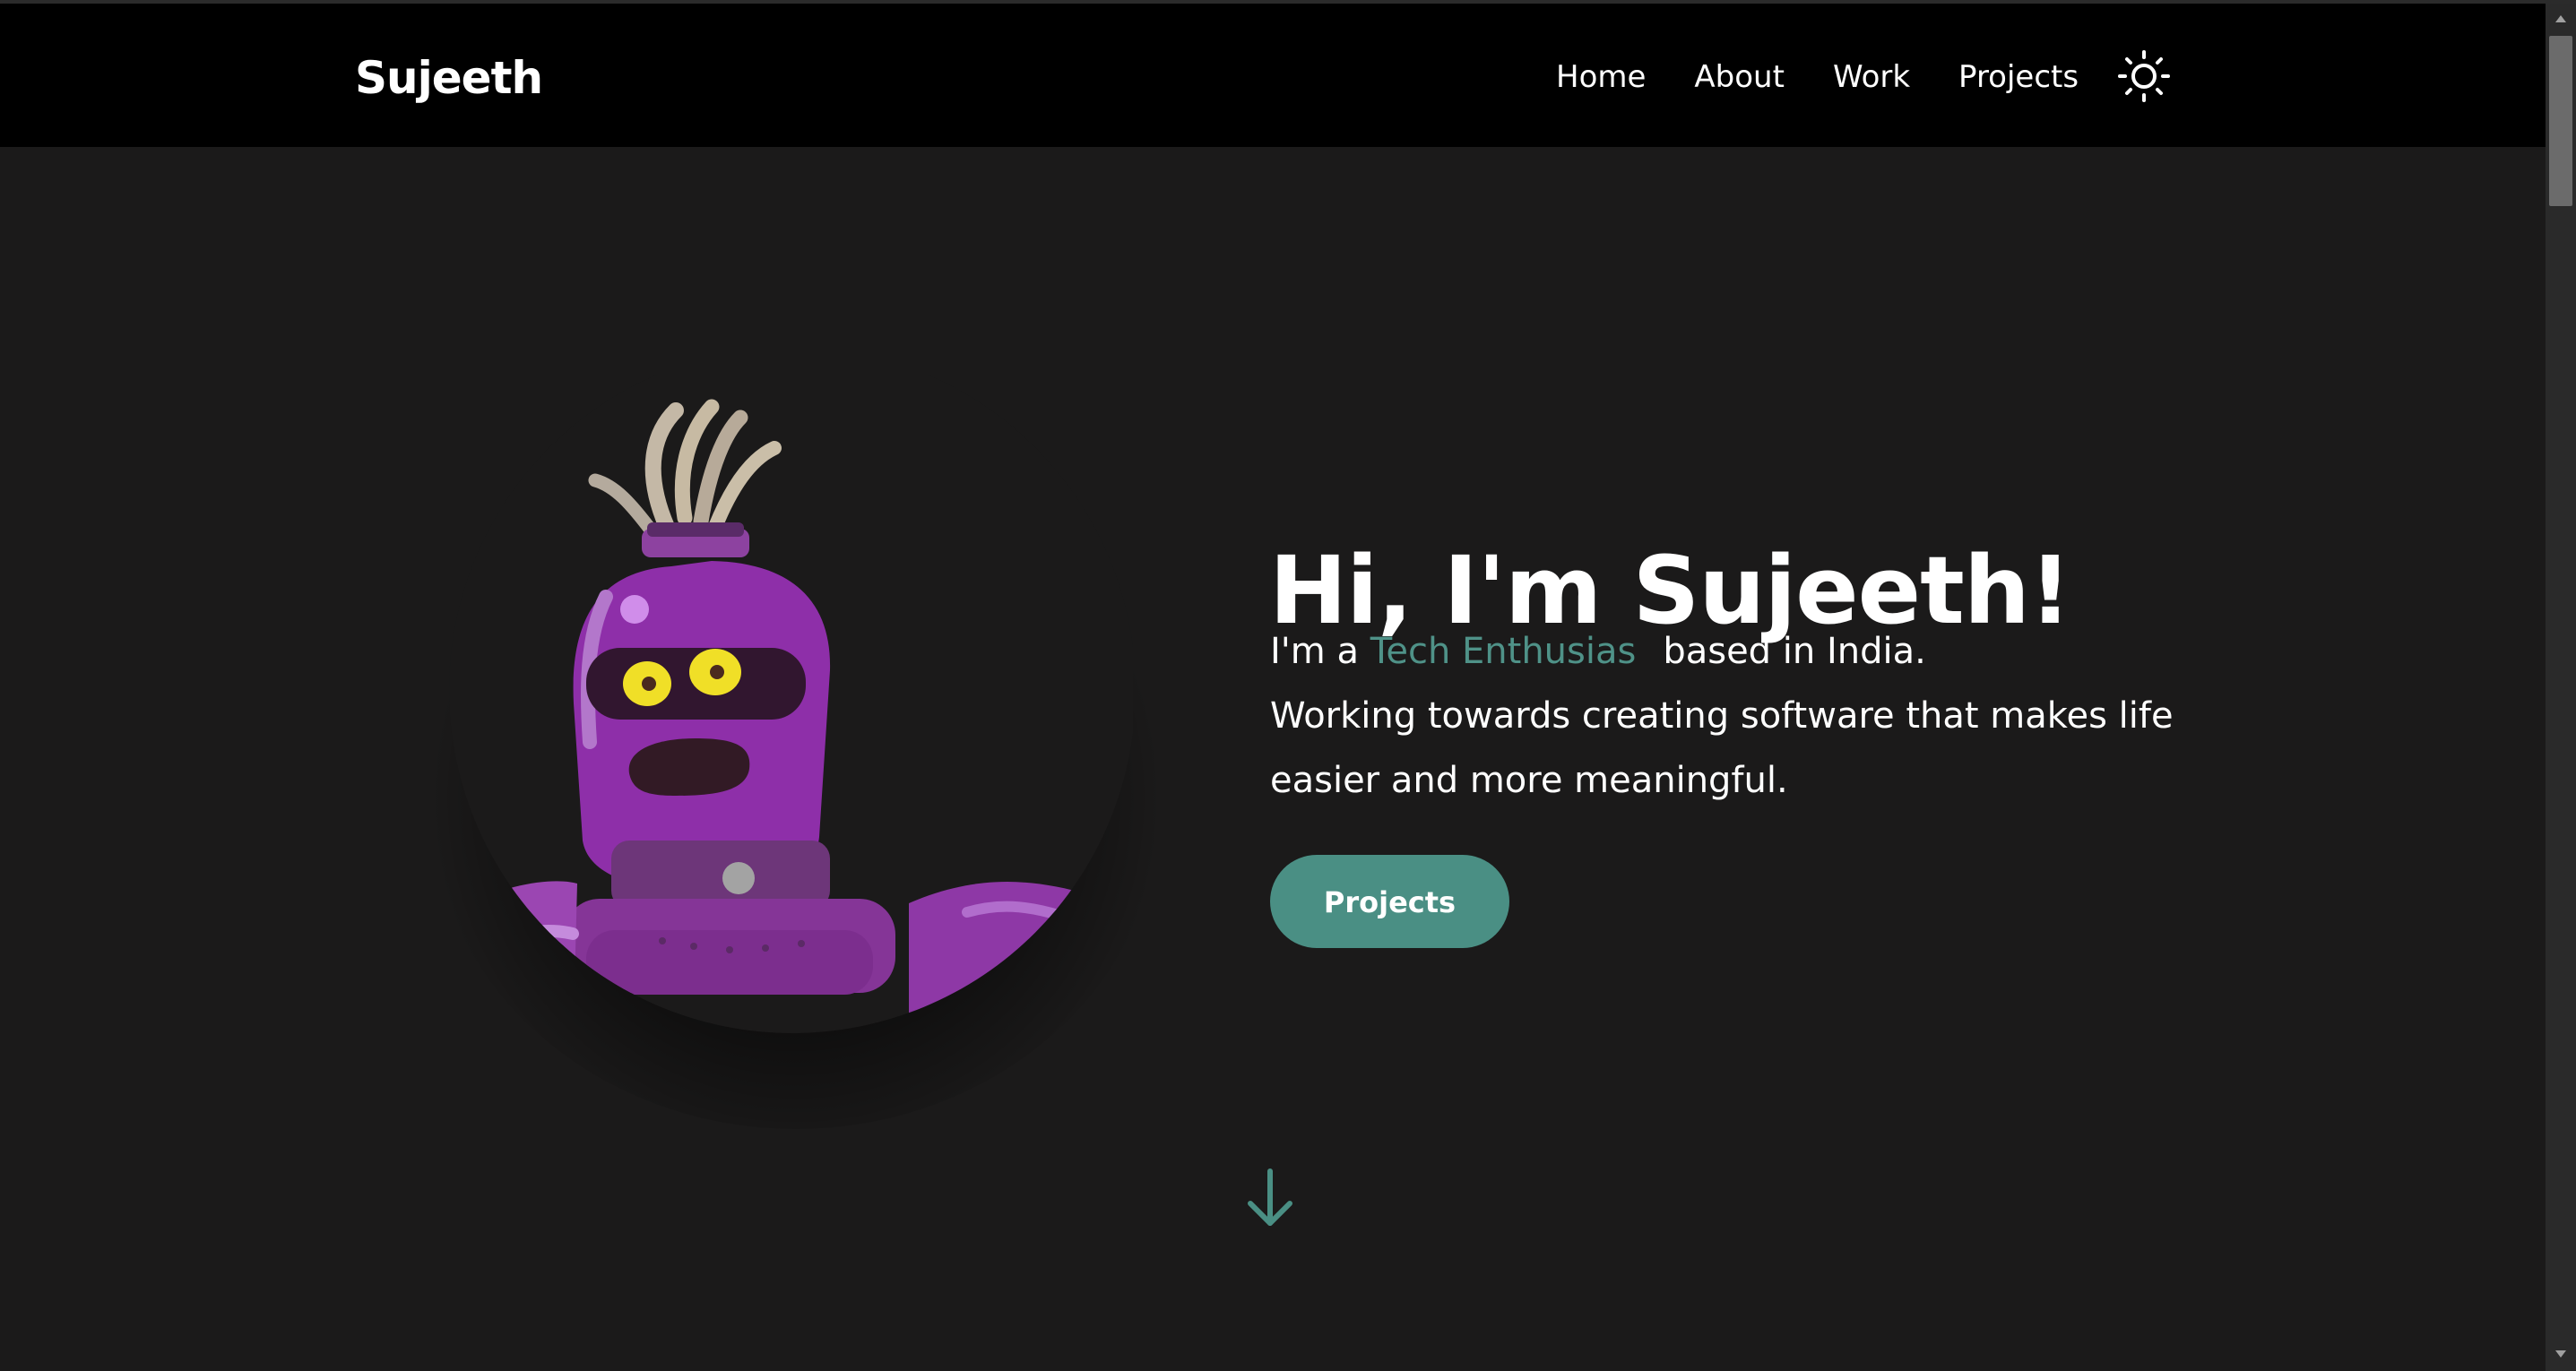 The height and width of the screenshot is (1371, 2576). Describe the element at coordinates (2561, 688) in the screenshot. I see `vertical-scrollbar` at that location.